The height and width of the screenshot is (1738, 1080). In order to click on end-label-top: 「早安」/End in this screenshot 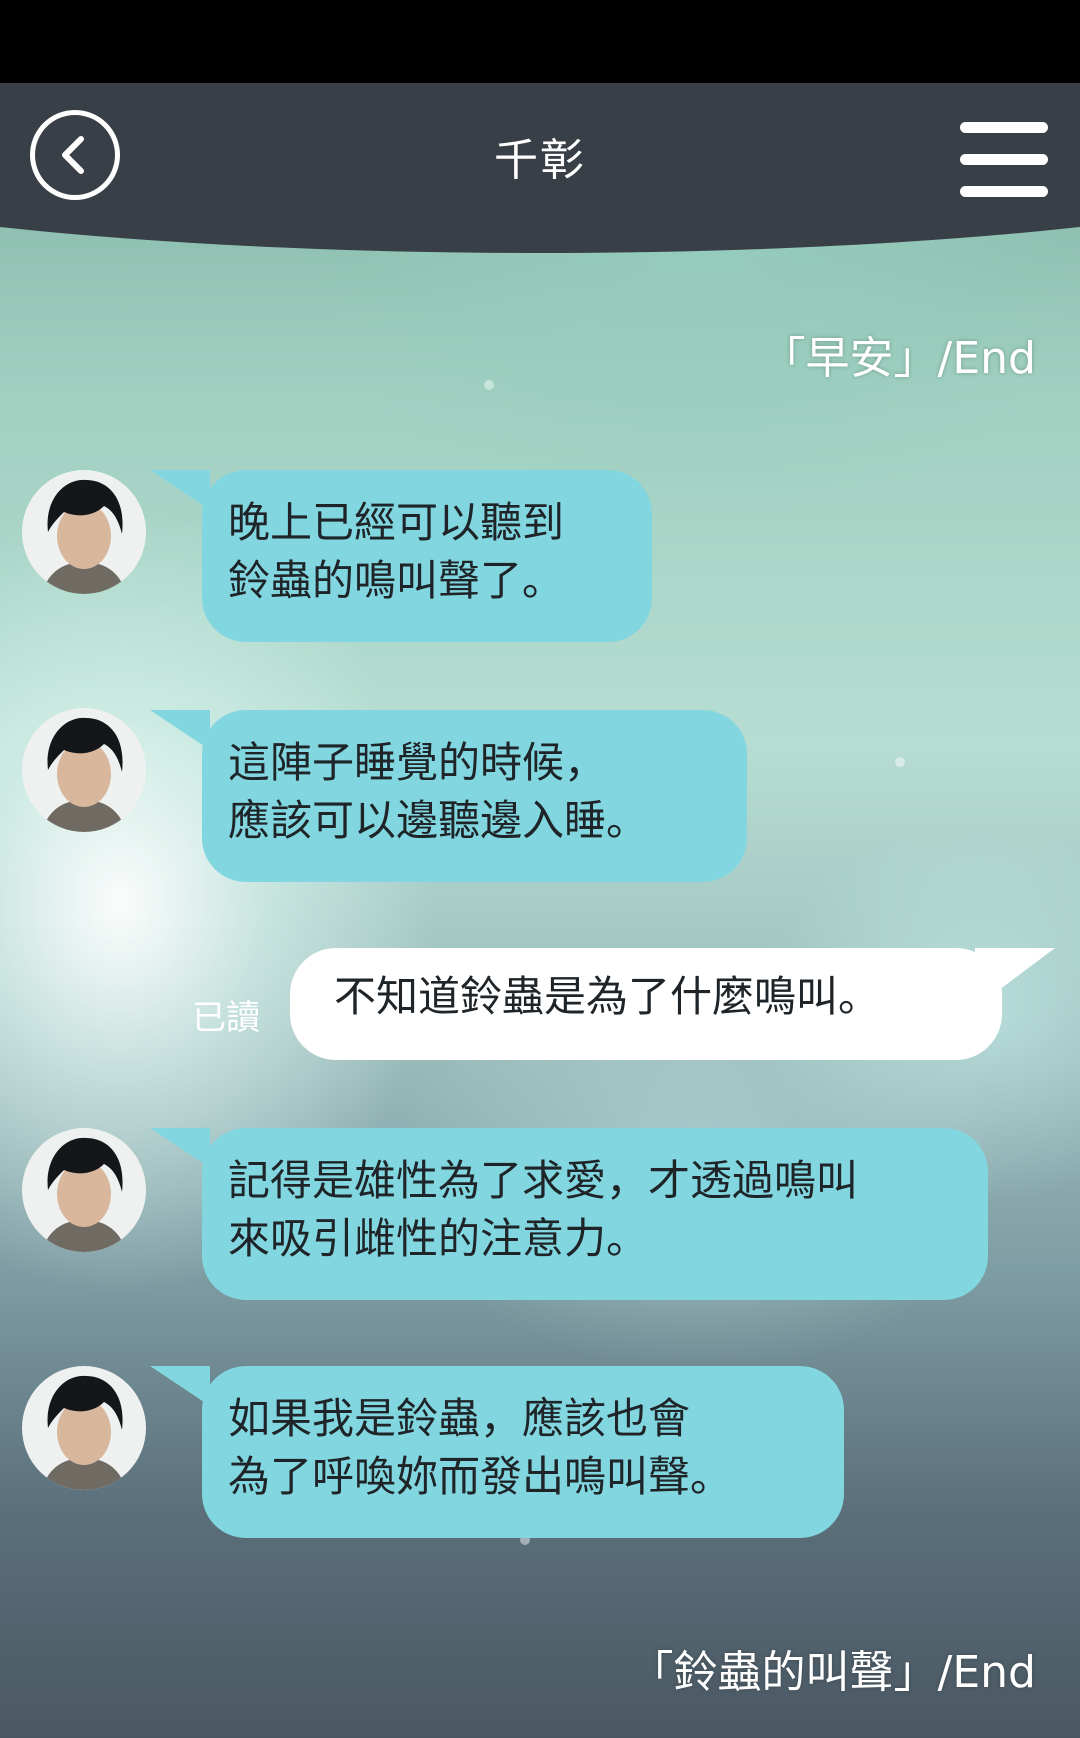, I will do `click(898, 358)`.